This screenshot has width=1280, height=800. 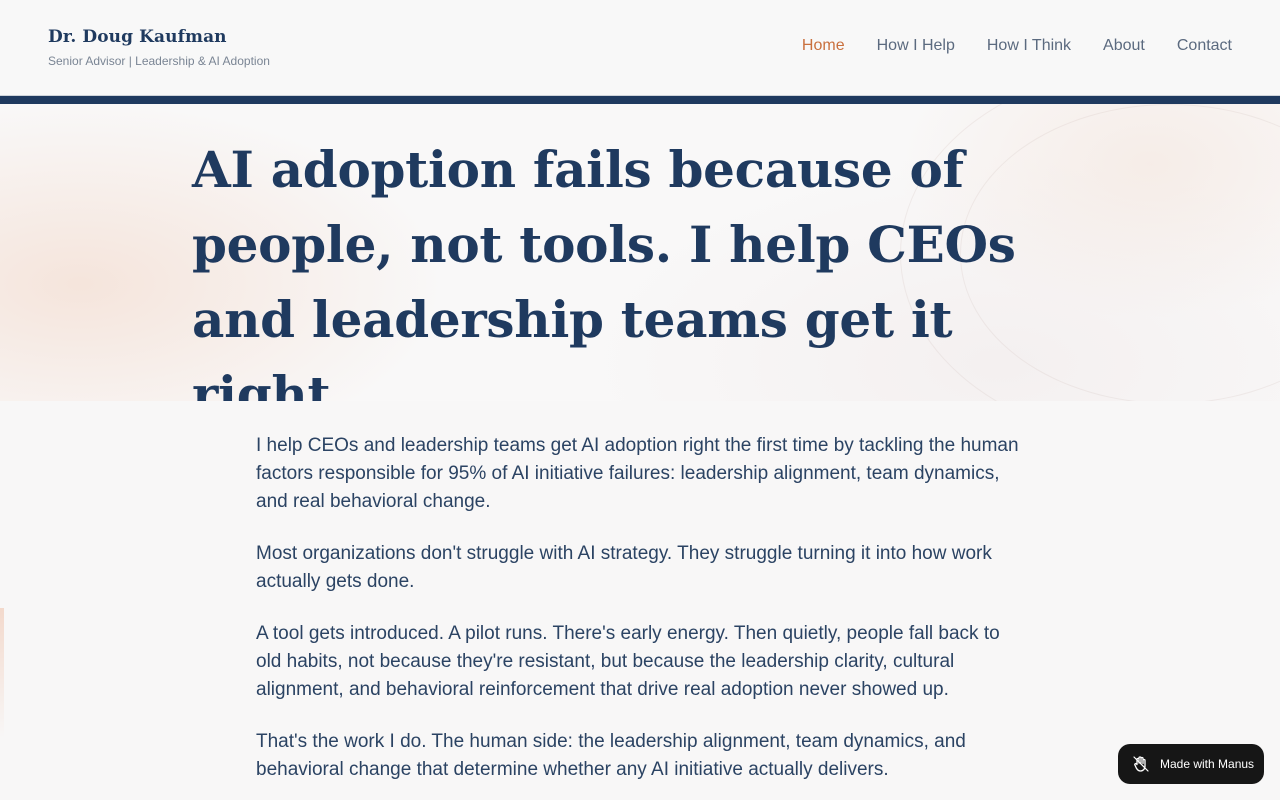 What do you see at coordinates (2, 673) in the screenshot?
I see `side-decoration` at bounding box center [2, 673].